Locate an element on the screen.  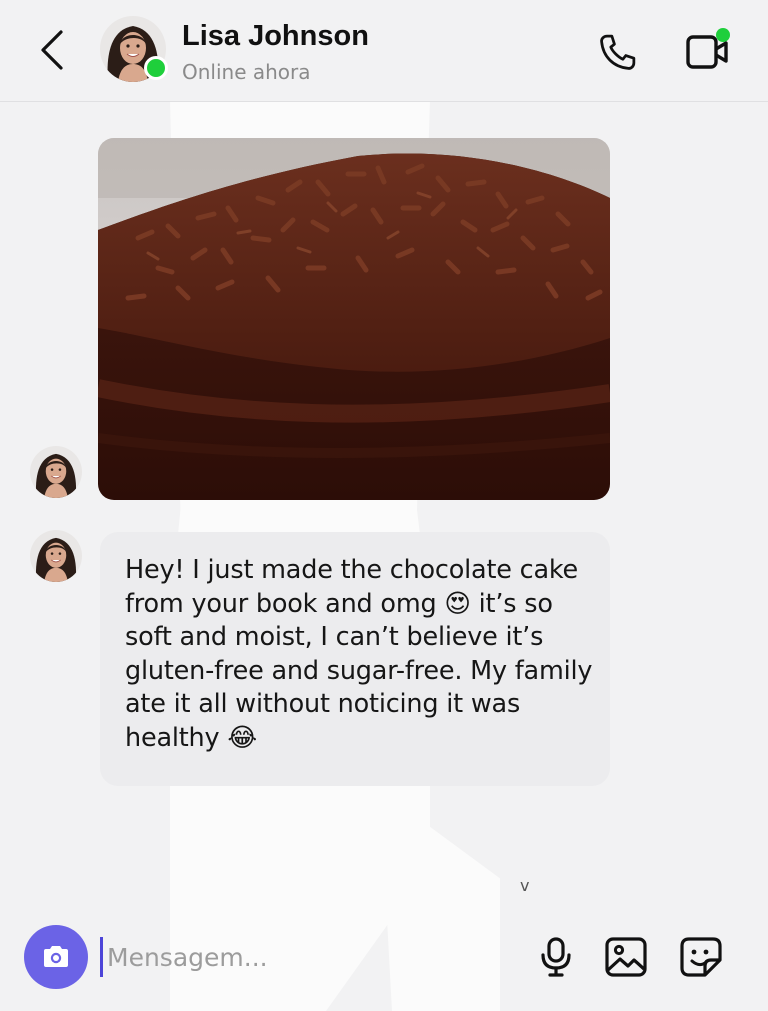
camera-button is located at coordinates (56, 957).